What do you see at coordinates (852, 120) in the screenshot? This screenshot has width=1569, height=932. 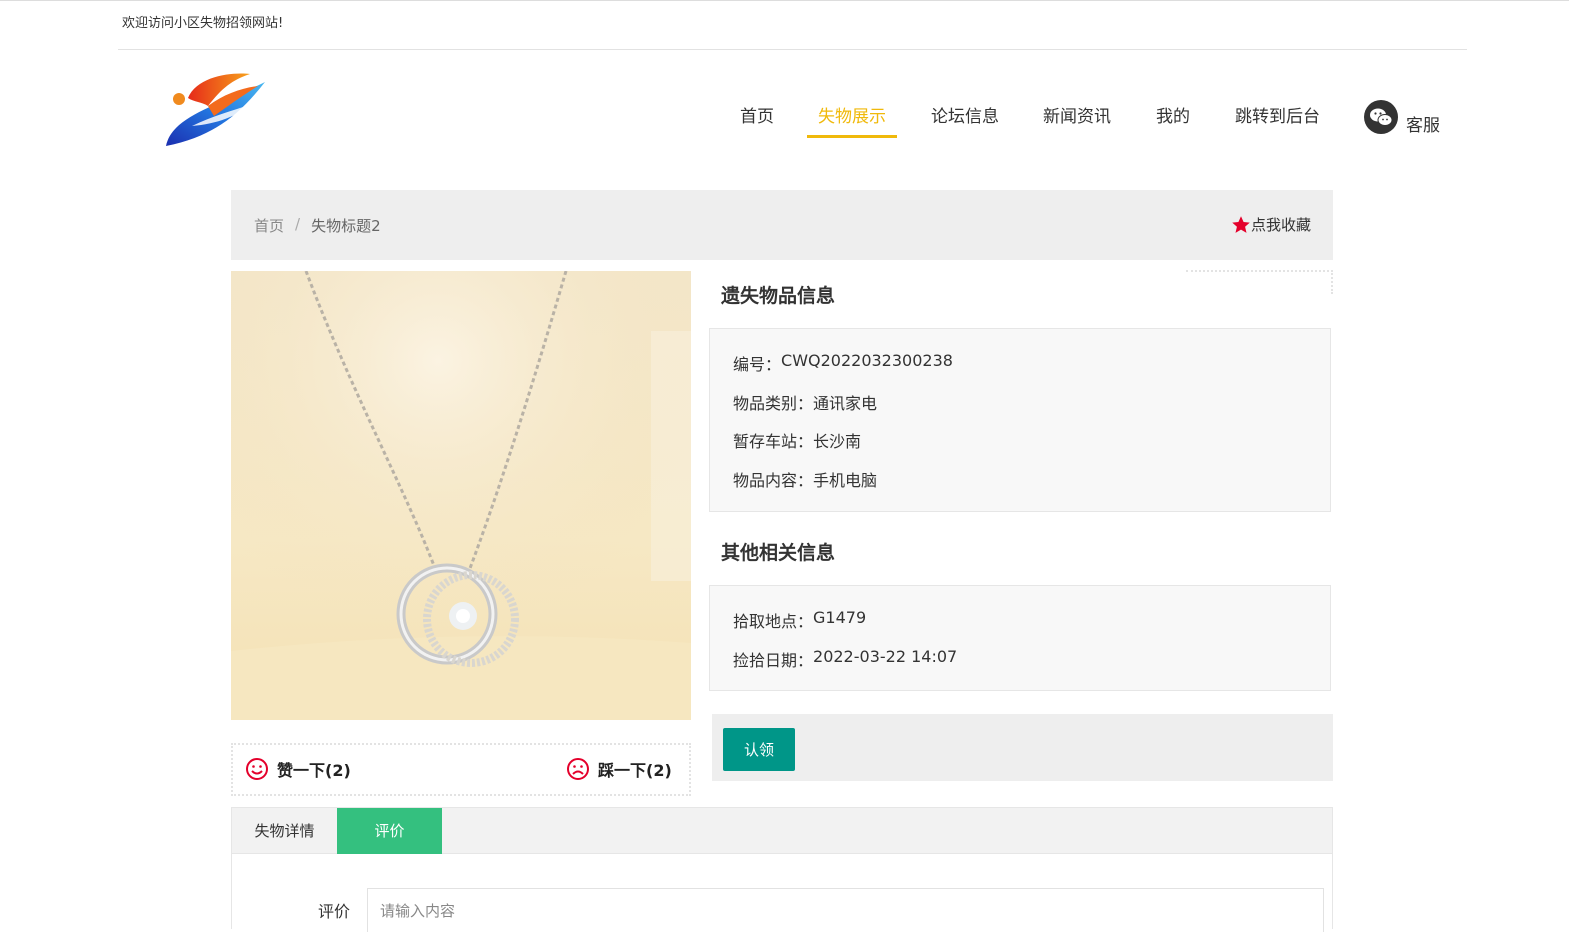 I see `nav-lost-items: 失物展示` at bounding box center [852, 120].